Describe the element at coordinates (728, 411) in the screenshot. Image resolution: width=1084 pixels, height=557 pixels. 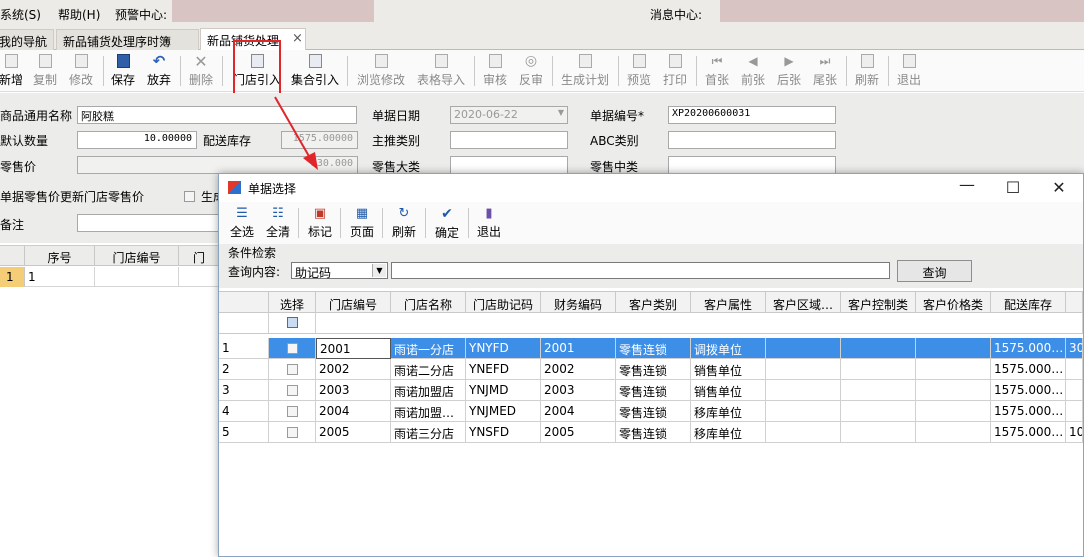
I see `table-cell: 移库单位` at that location.